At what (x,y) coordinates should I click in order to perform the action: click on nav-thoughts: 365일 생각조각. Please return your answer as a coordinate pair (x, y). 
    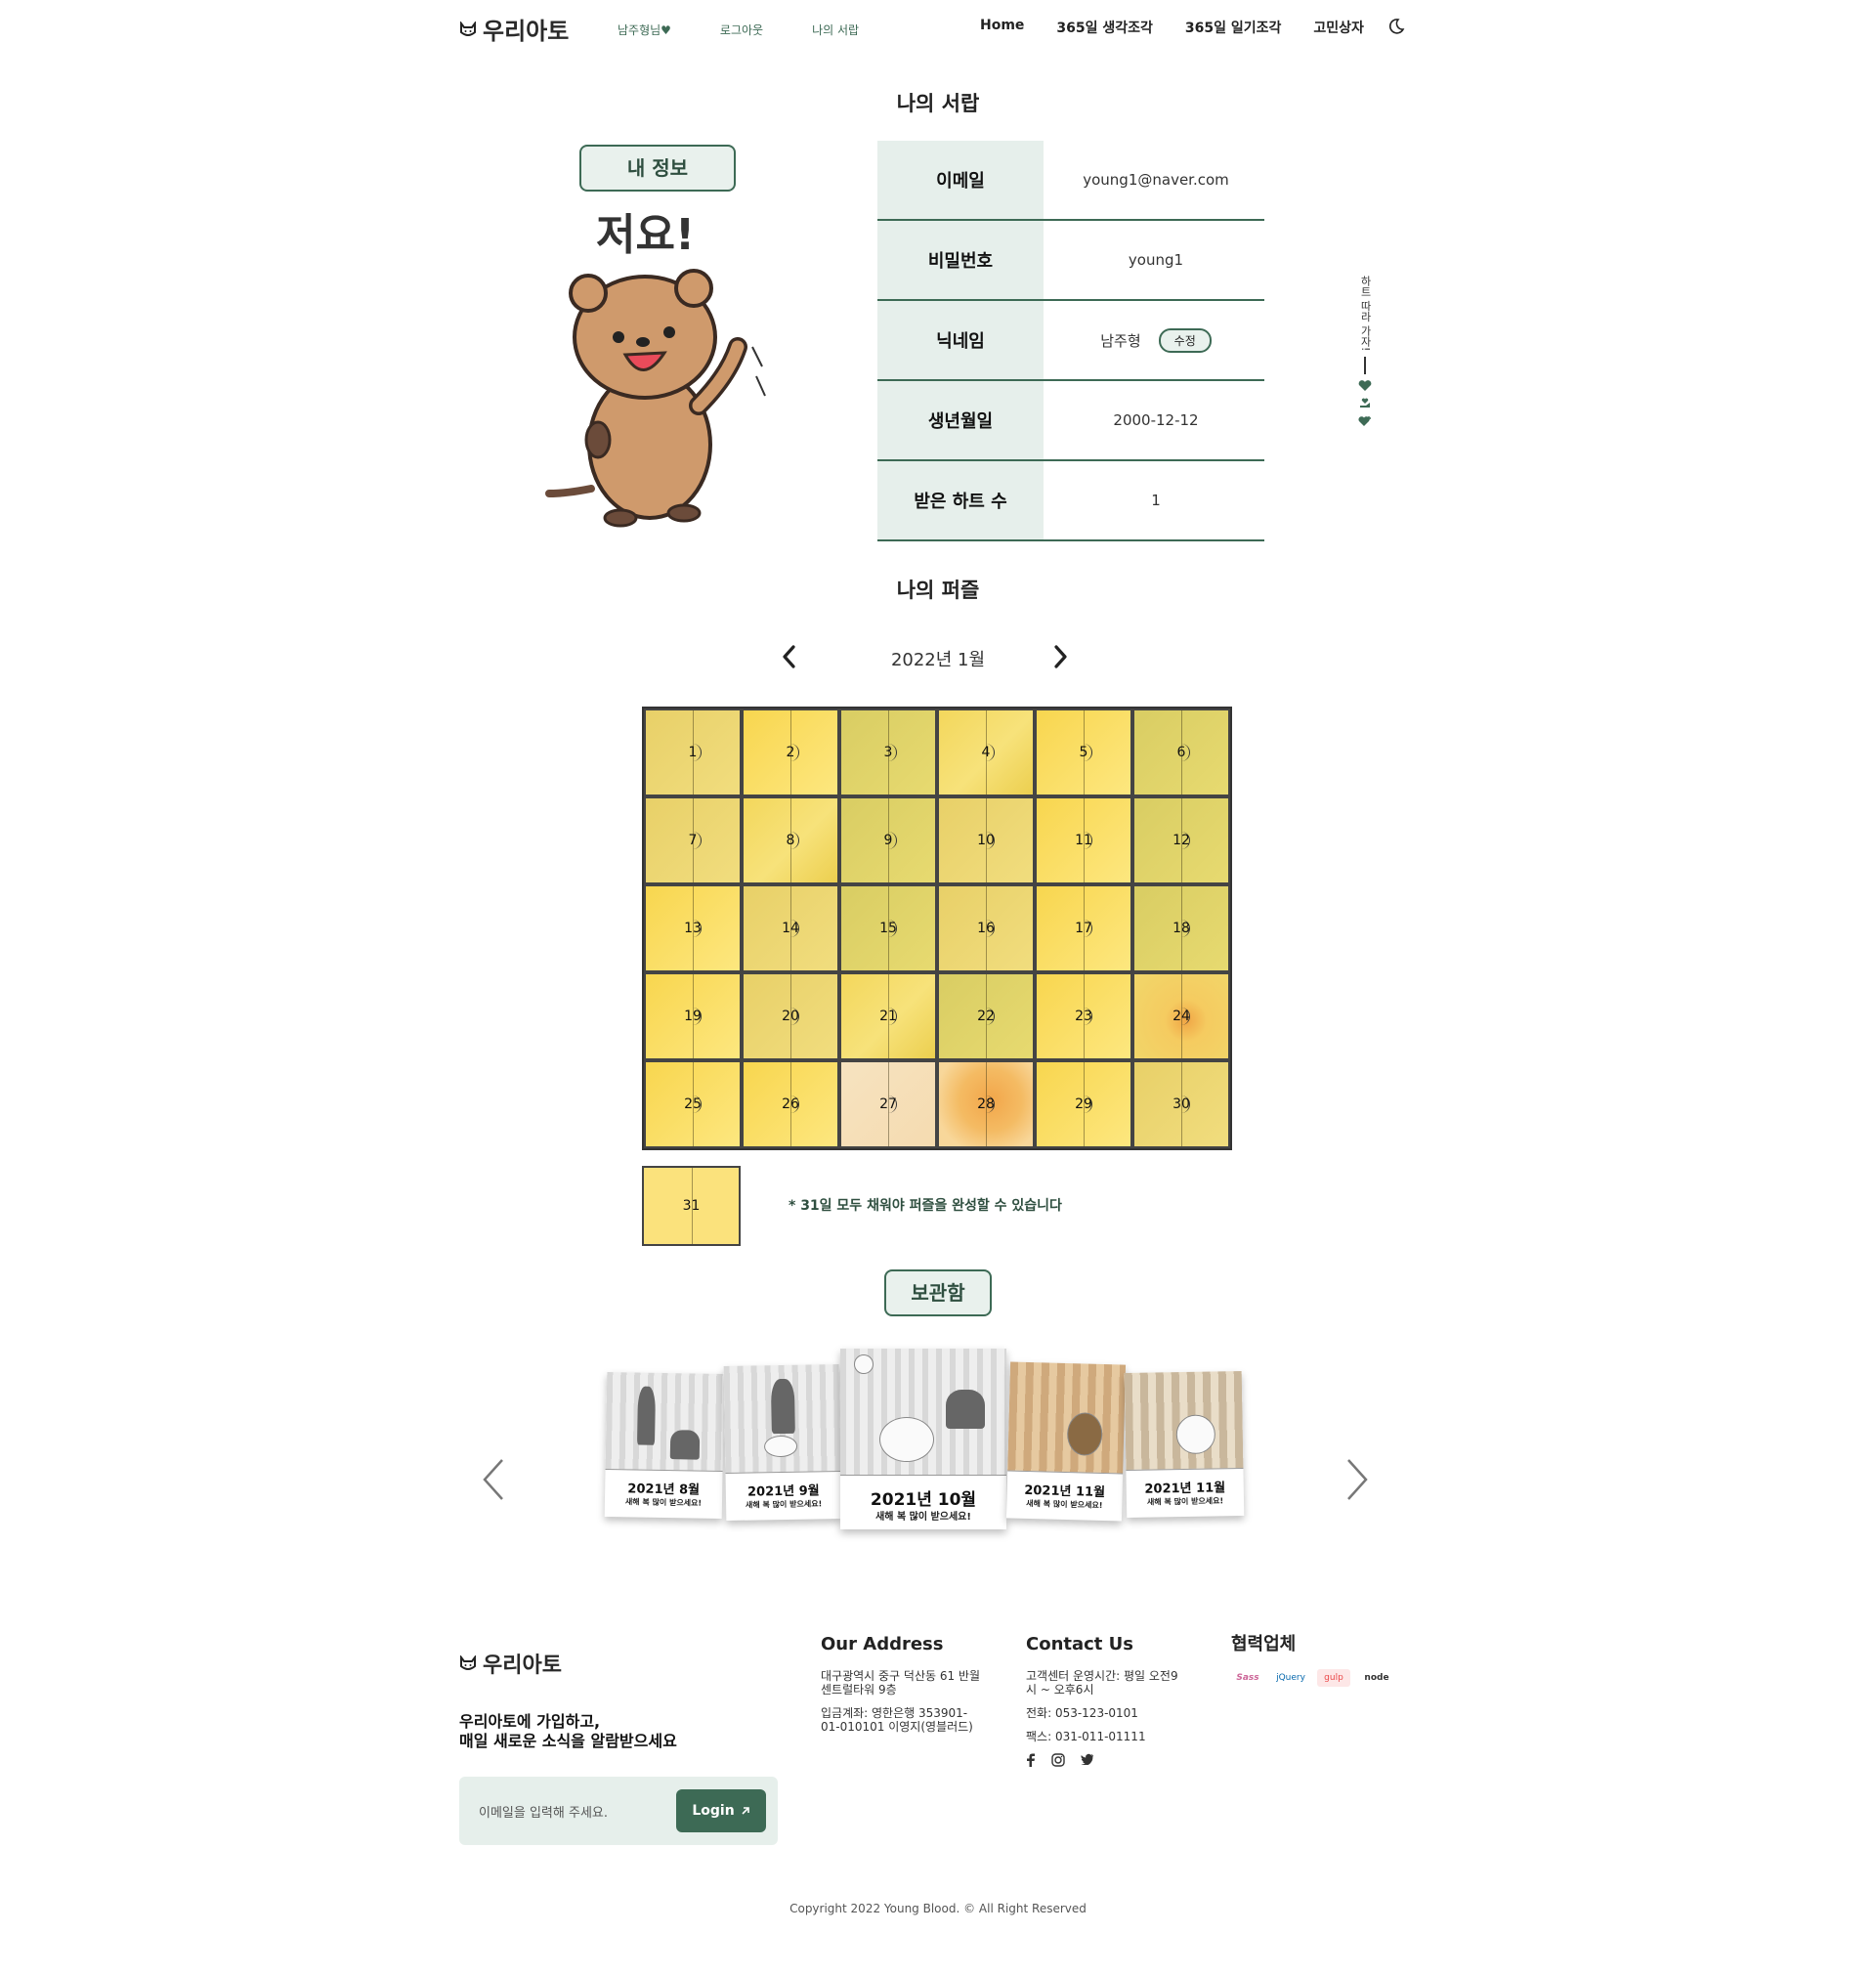
    Looking at the image, I should click on (1104, 27).